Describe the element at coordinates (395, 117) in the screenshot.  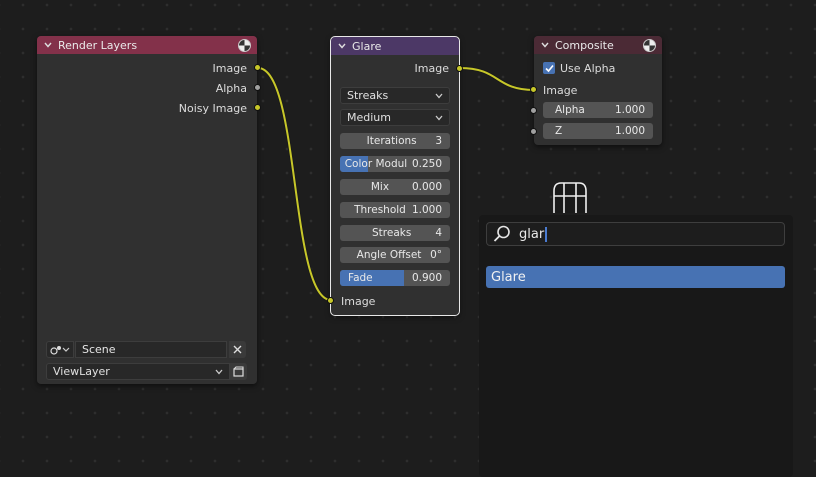
I see `glare-quality-dropdown: Medium` at that location.